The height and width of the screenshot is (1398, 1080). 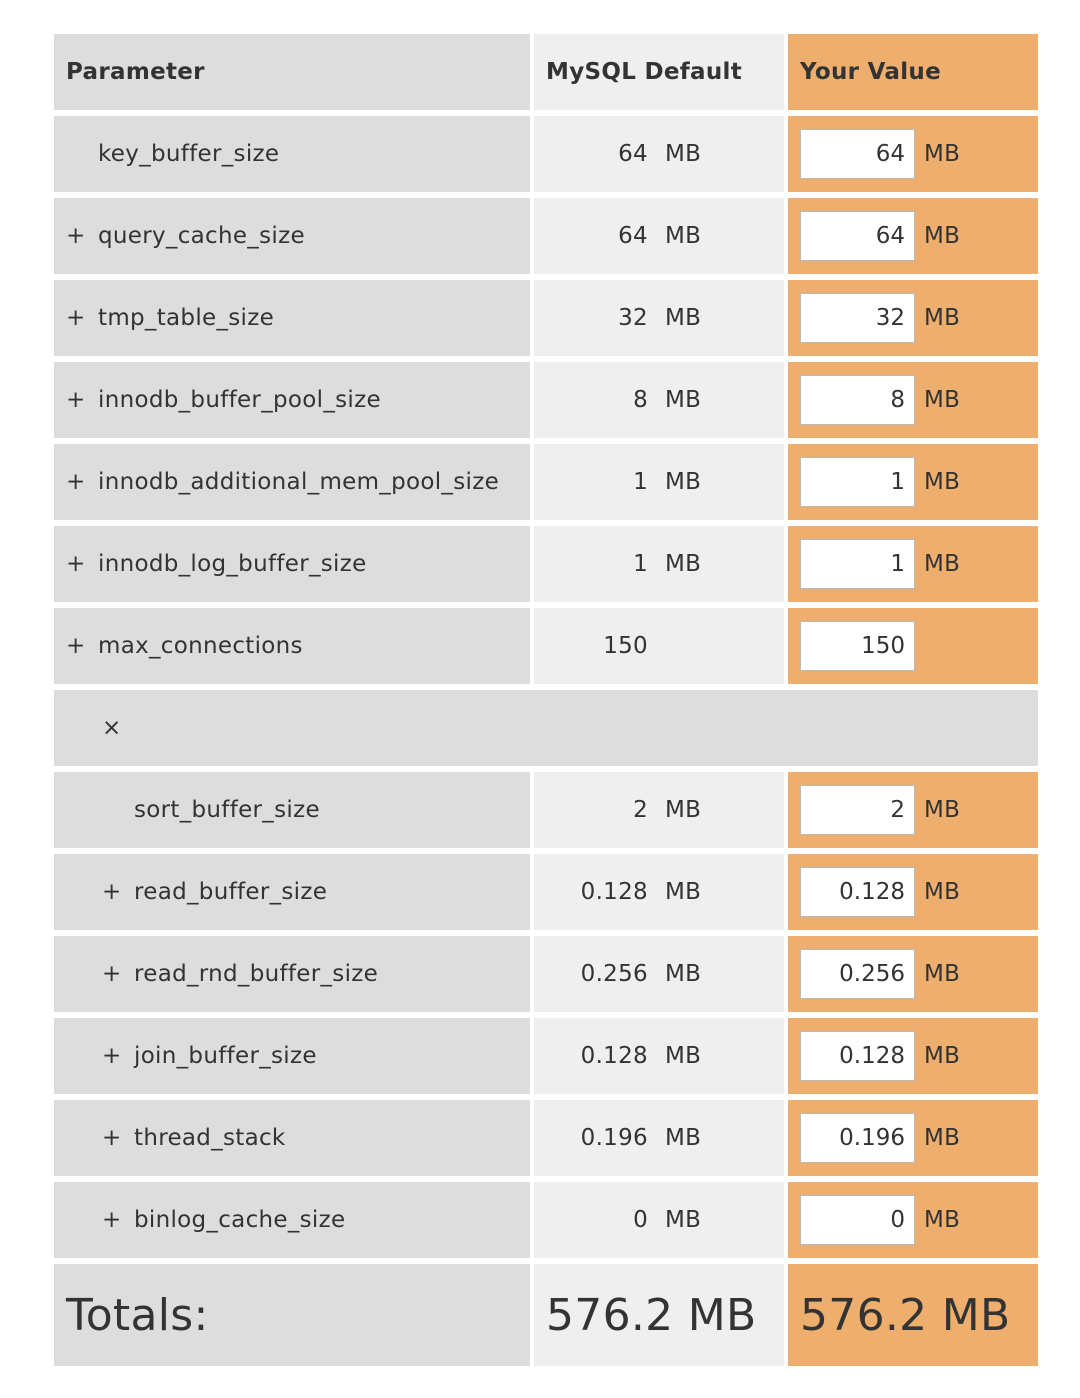 I want to click on param-row-max-connections: + max_connections 150, so click(x=546, y=646).